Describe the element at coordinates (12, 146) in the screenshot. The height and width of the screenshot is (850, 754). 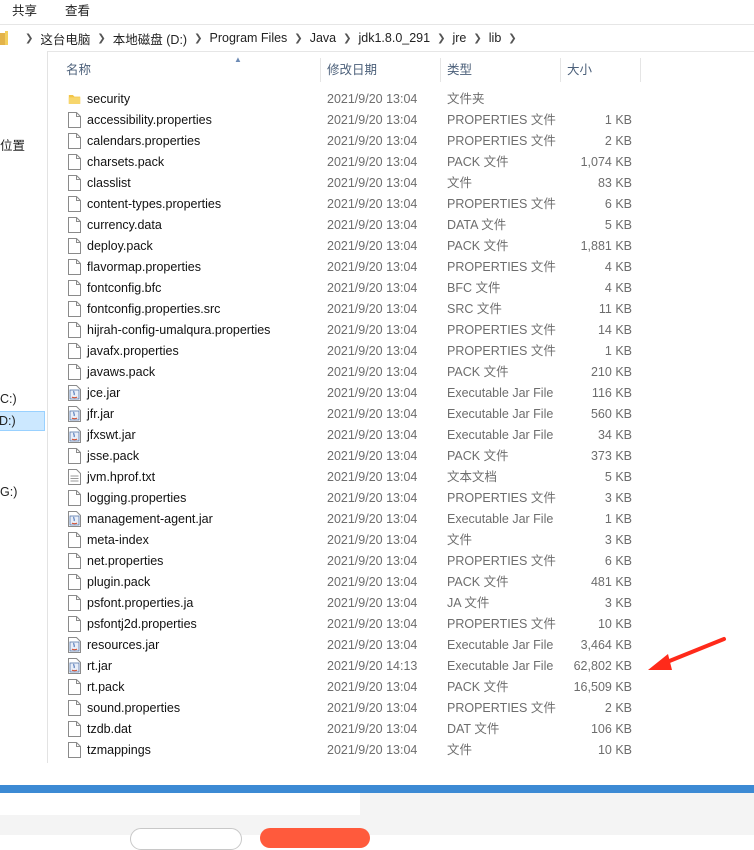
I see `nav-item-location: 位置` at that location.